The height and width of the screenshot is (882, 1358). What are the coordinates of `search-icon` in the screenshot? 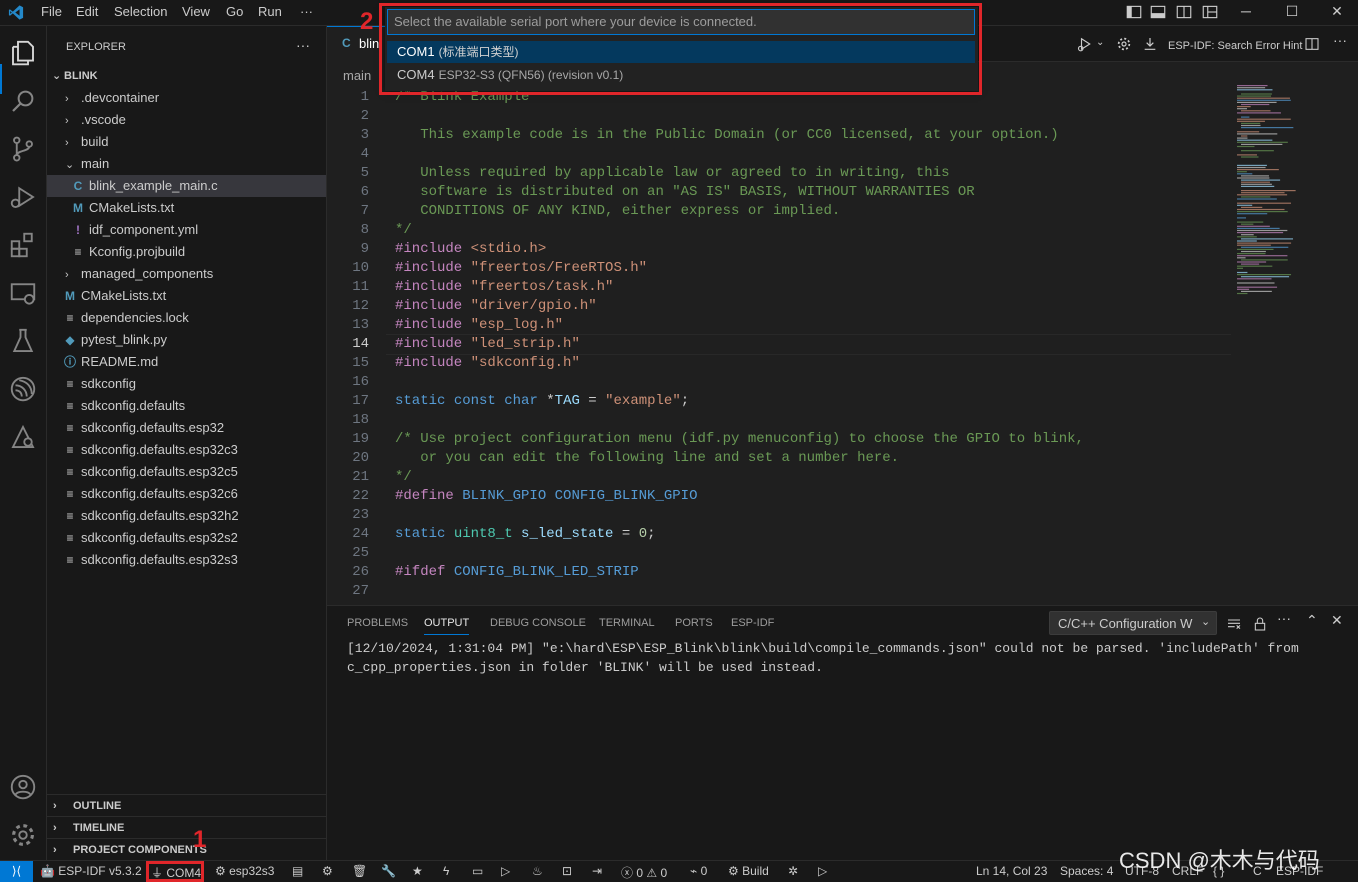 It's located at (23, 101).